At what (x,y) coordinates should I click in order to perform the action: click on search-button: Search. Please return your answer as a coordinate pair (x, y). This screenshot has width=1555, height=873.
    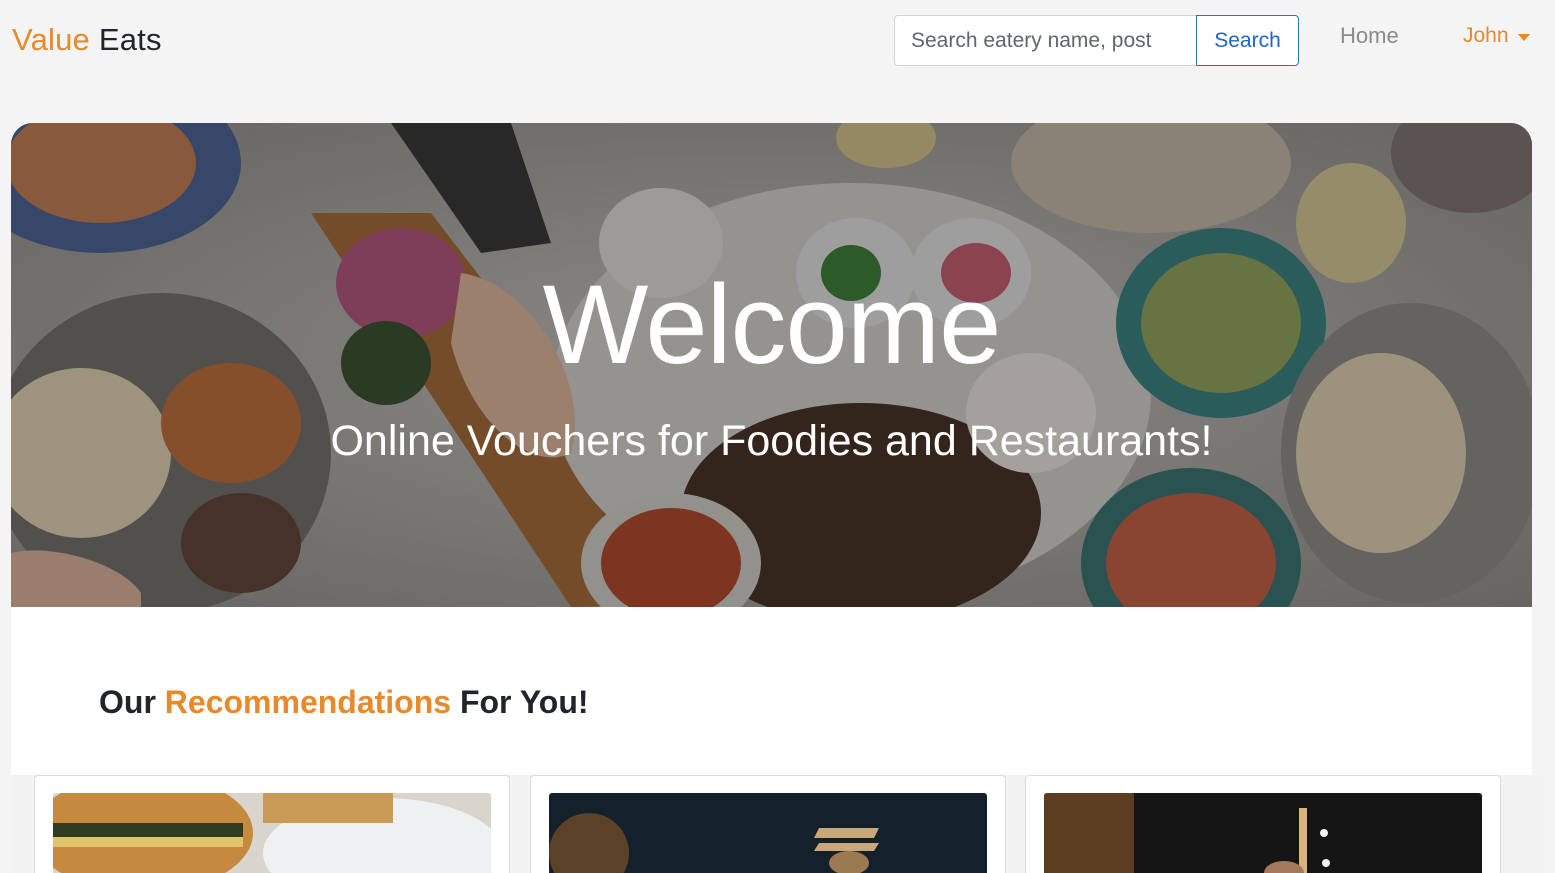
    Looking at the image, I should click on (1247, 40).